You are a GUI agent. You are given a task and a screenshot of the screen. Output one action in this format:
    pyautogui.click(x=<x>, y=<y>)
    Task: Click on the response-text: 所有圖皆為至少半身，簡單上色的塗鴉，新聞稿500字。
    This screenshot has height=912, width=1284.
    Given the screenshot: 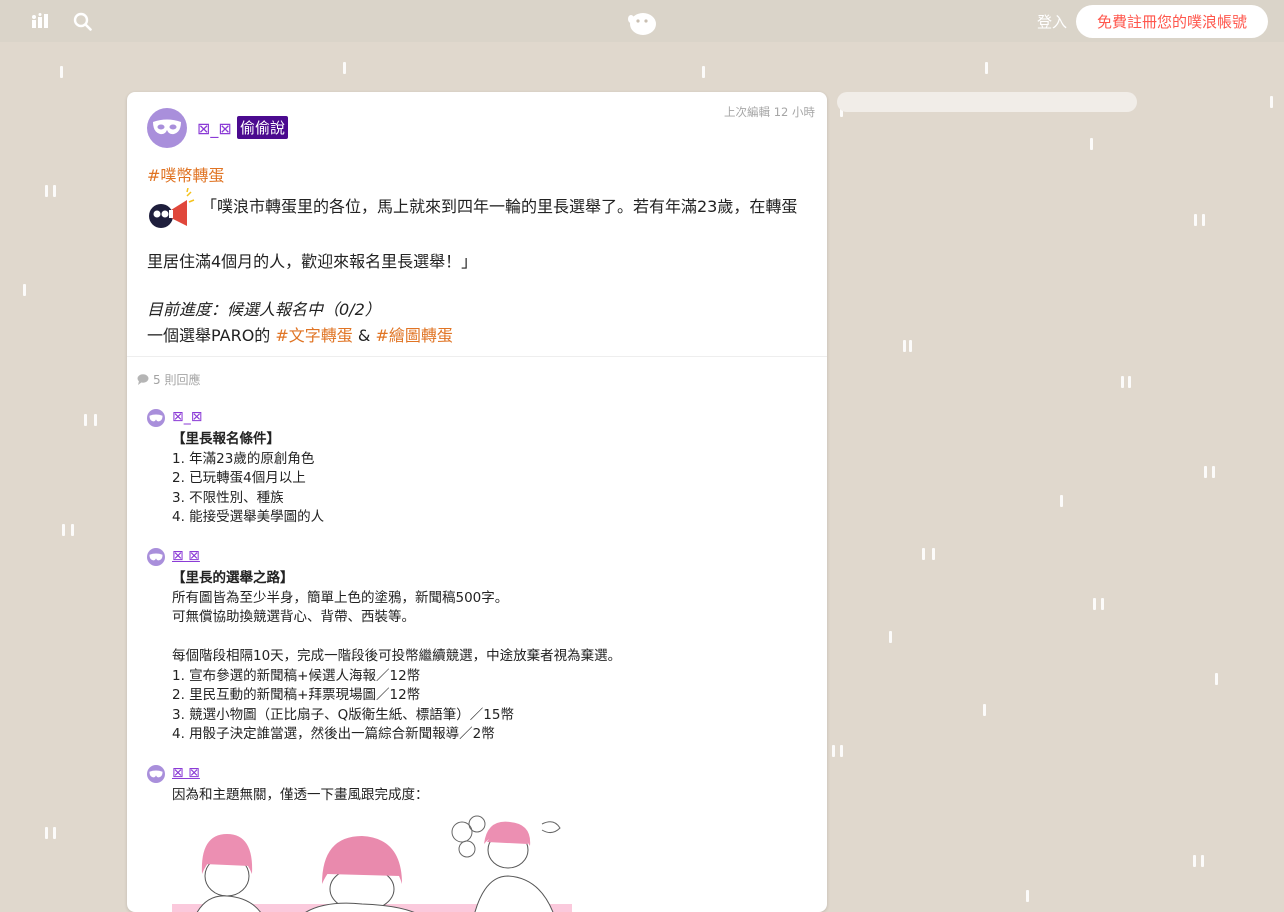 What is the action you would take?
    pyautogui.click(x=340, y=597)
    